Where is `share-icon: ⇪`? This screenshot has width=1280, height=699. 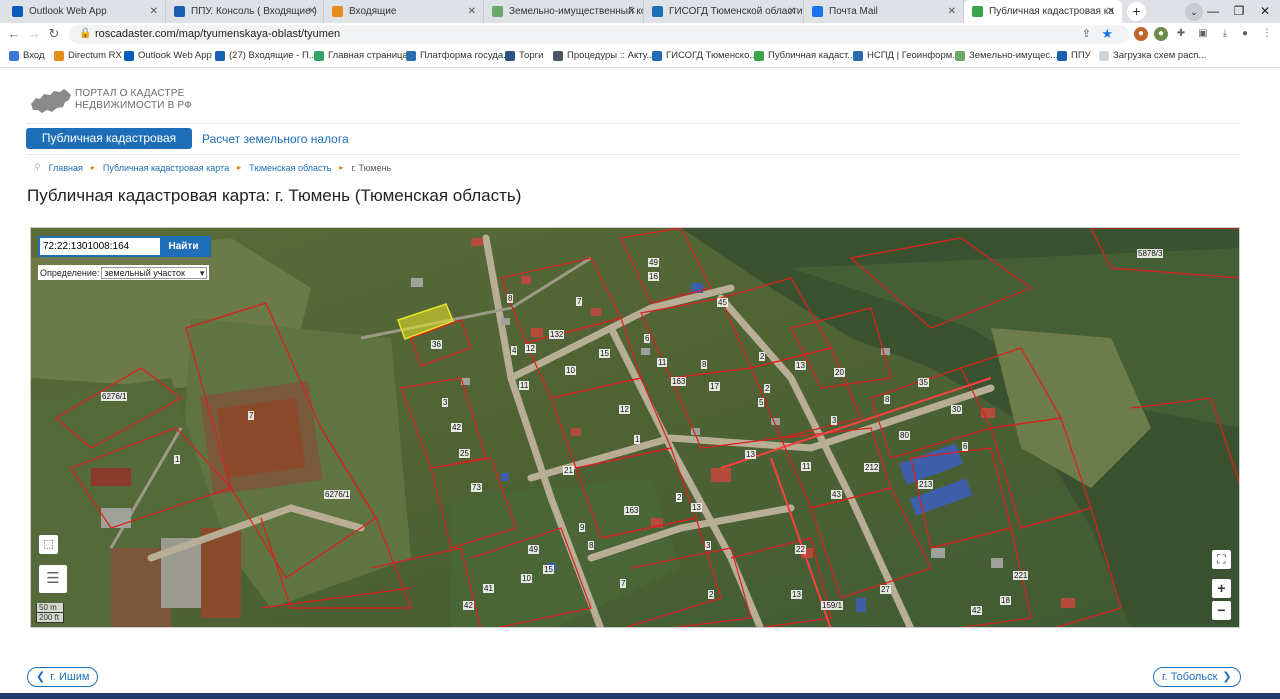 share-icon: ⇪ is located at coordinates (1086, 33).